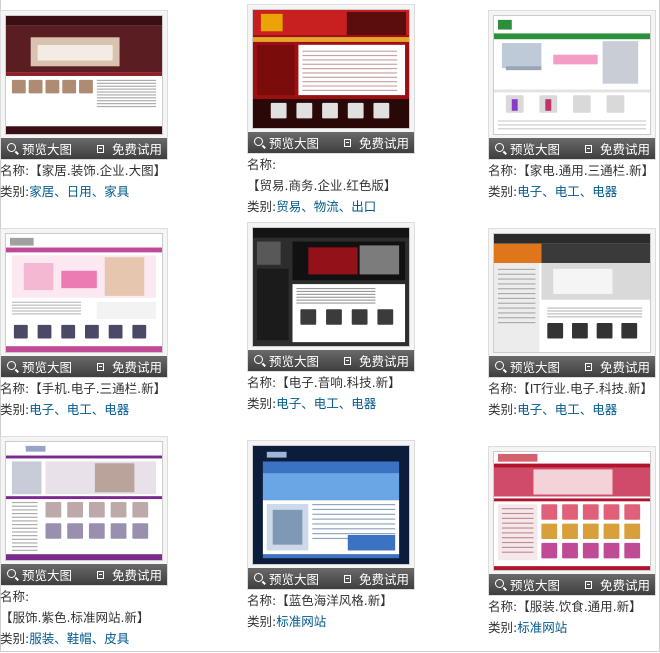 This screenshot has height=653, width=660. I want to click on template-category-line: 类别:家居、日用、家具, so click(87, 191).